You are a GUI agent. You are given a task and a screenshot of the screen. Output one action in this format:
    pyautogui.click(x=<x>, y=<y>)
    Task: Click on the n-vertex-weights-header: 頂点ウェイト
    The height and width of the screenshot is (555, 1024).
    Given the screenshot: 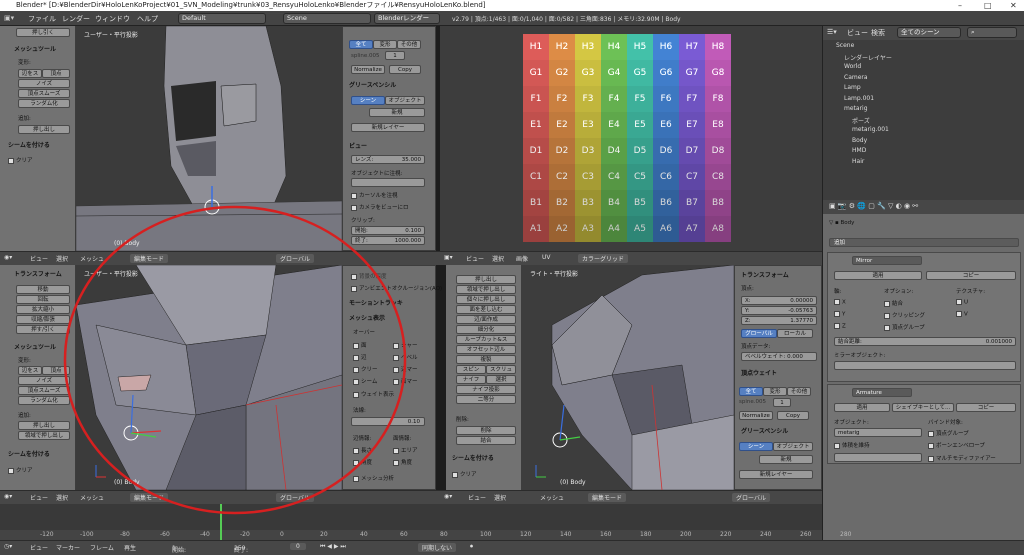 What is the action you would take?
    pyautogui.click(x=759, y=372)
    